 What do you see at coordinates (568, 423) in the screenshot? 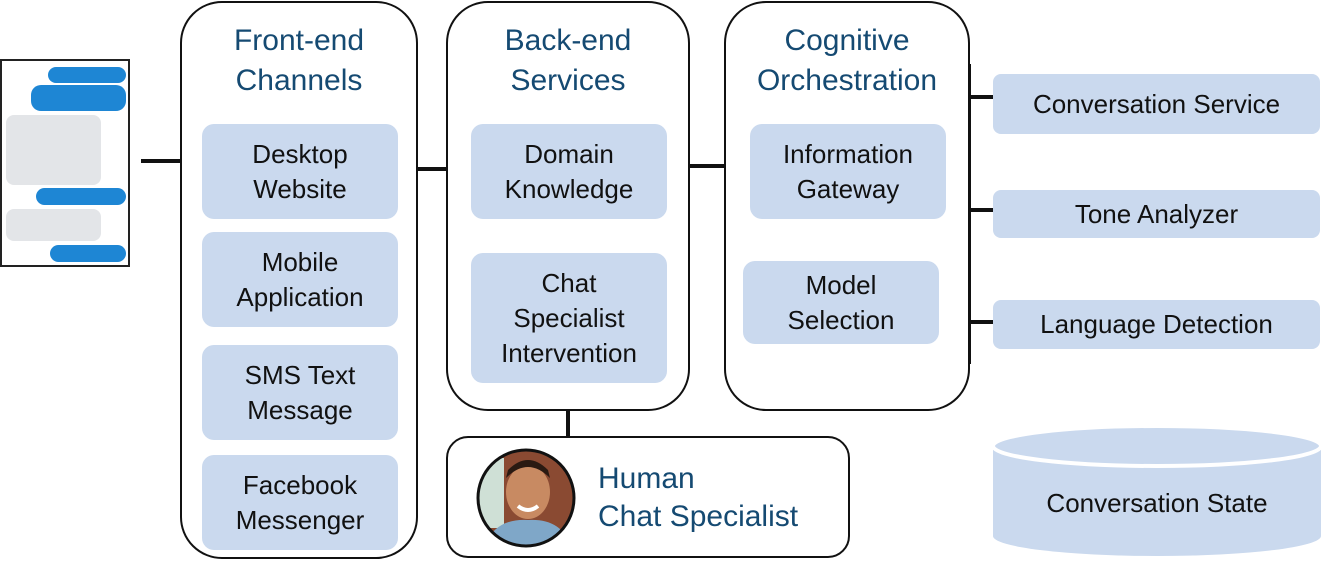
I see `connector-backend-human` at bounding box center [568, 423].